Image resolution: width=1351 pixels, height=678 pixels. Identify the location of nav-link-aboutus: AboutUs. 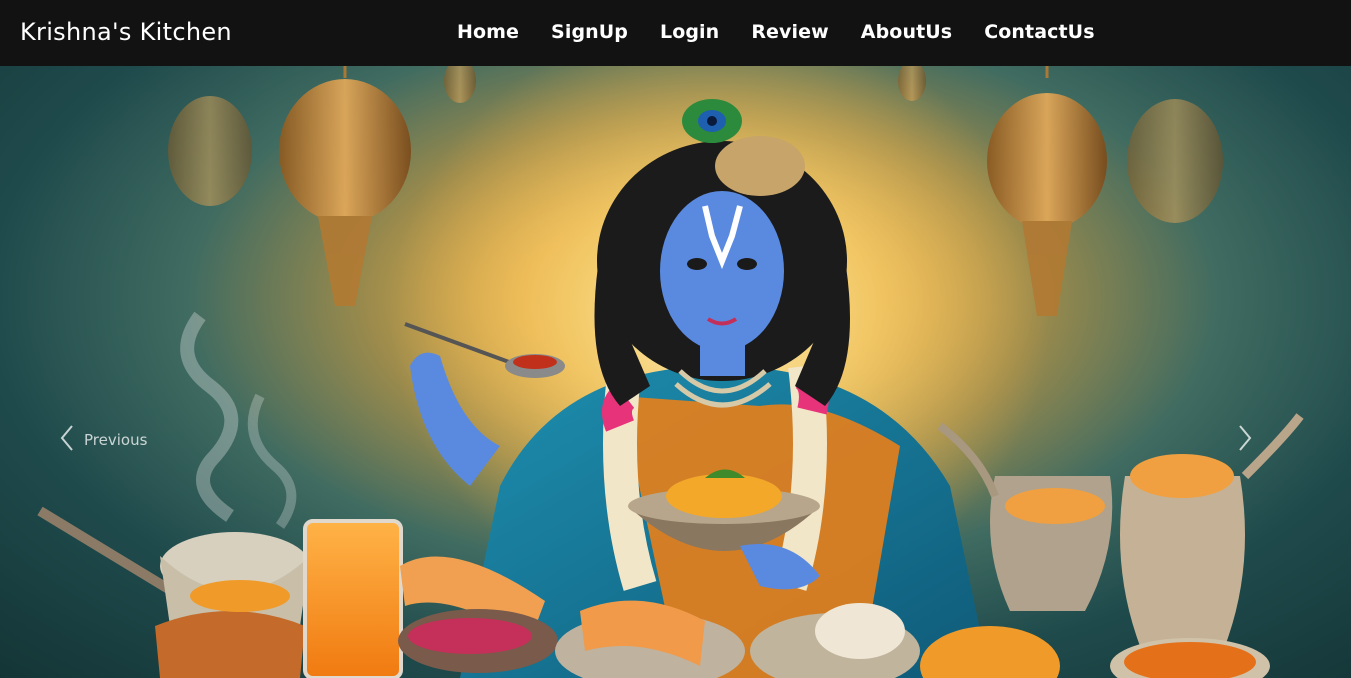
(906, 32).